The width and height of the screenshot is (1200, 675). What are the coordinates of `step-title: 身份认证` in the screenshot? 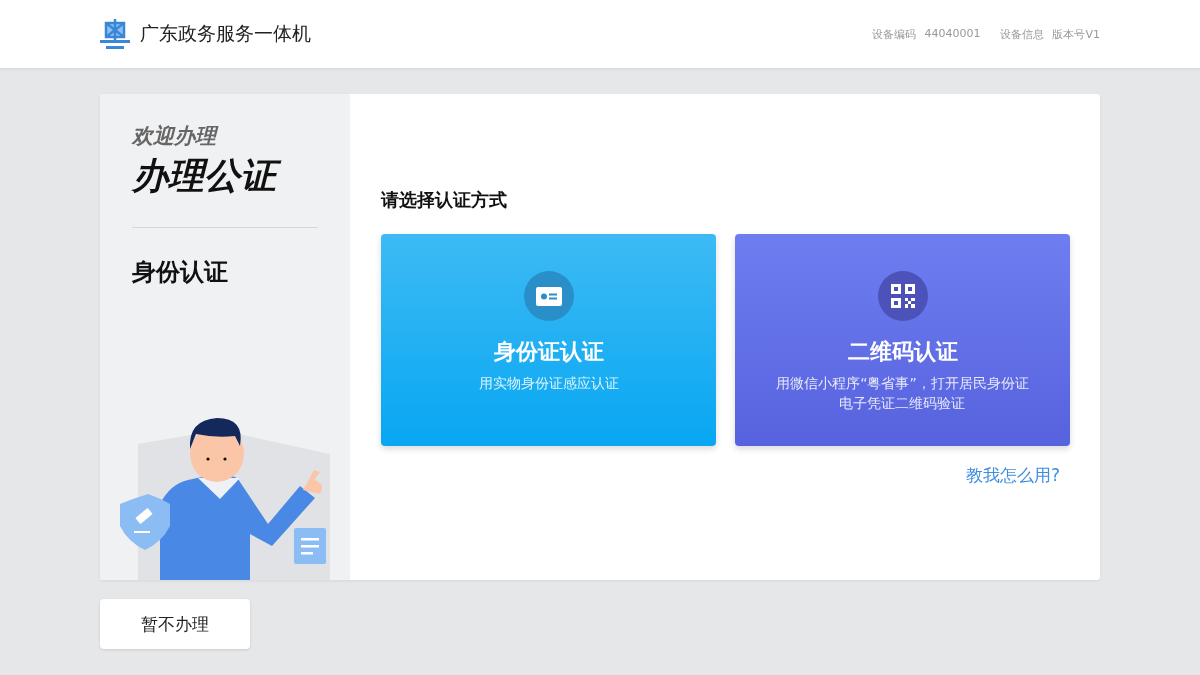 It's located at (180, 272).